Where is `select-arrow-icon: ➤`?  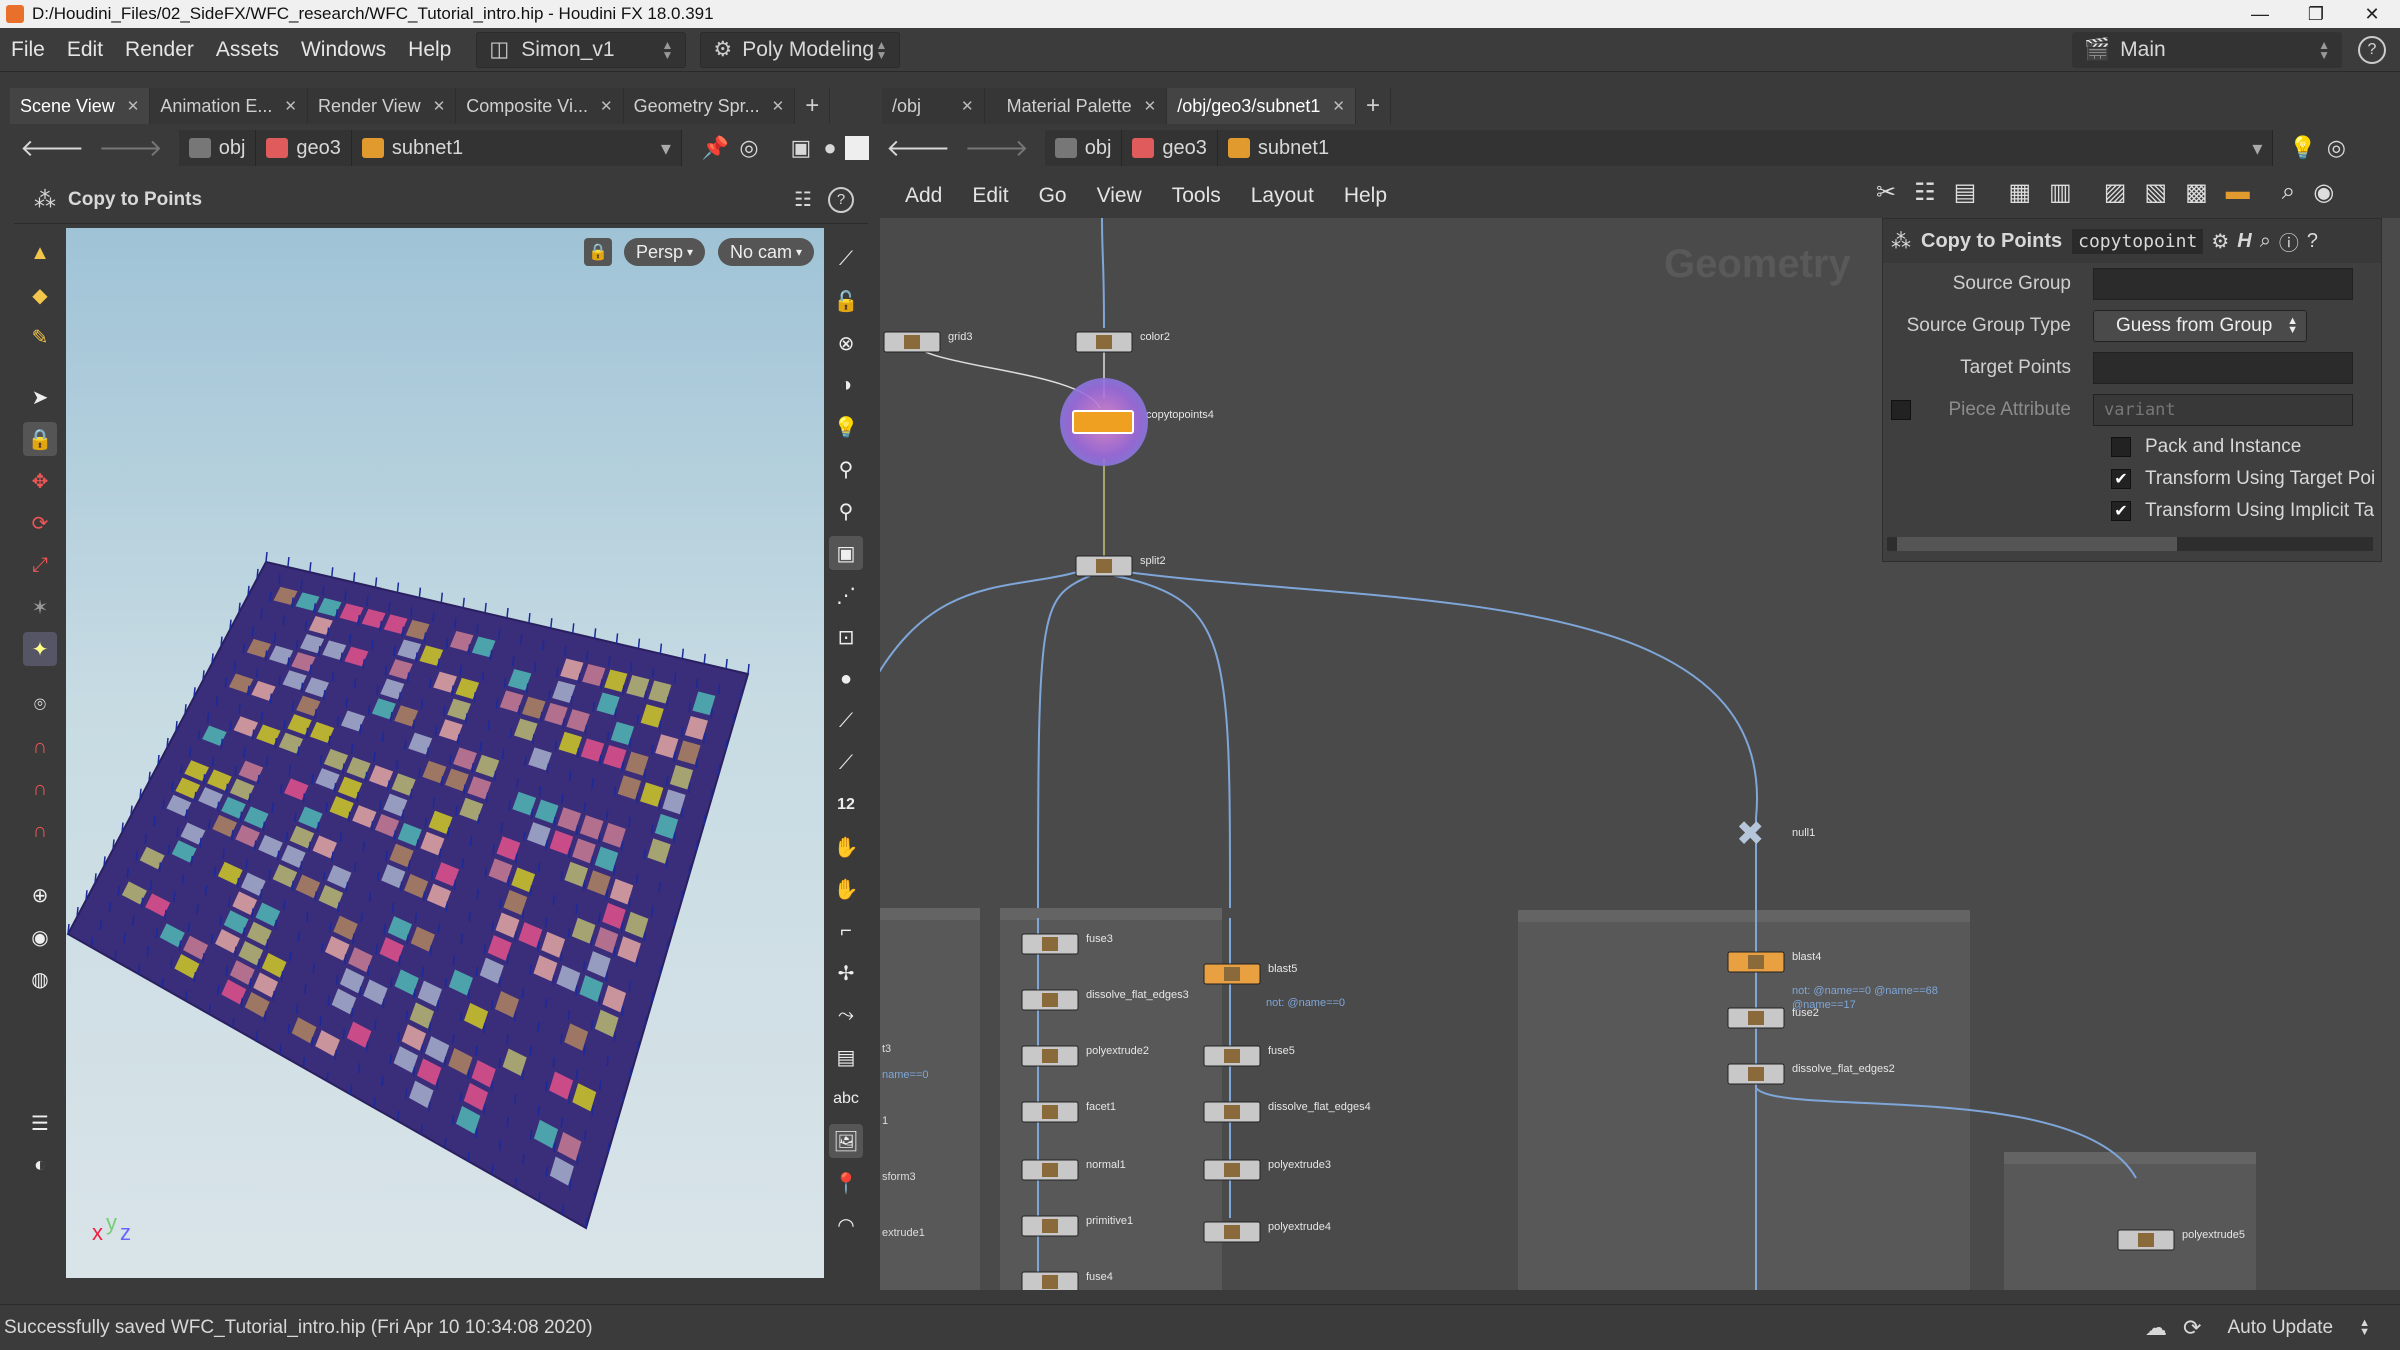
select-arrow-icon: ➤ is located at coordinates (40, 397).